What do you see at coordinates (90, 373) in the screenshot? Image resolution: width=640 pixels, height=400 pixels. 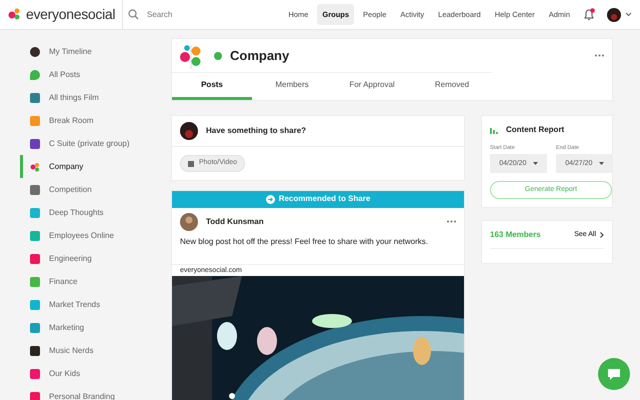 I see `sidebar-item: Our Kids` at bounding box center [90, 373].